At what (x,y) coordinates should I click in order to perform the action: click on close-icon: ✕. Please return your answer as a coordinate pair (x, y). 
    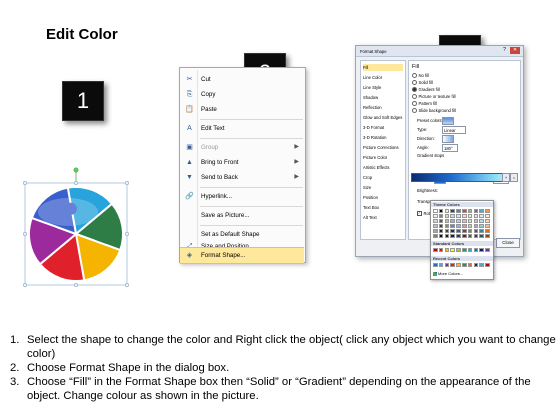
    Looking at the image, I should click on (515, 50).